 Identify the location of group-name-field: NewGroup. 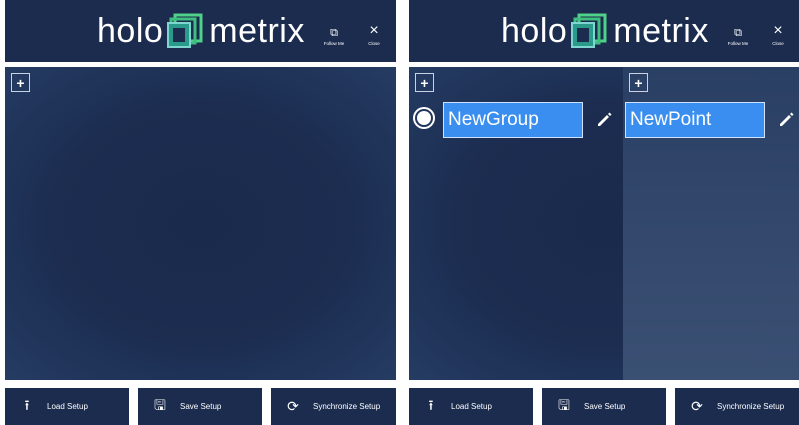
(513, 120).